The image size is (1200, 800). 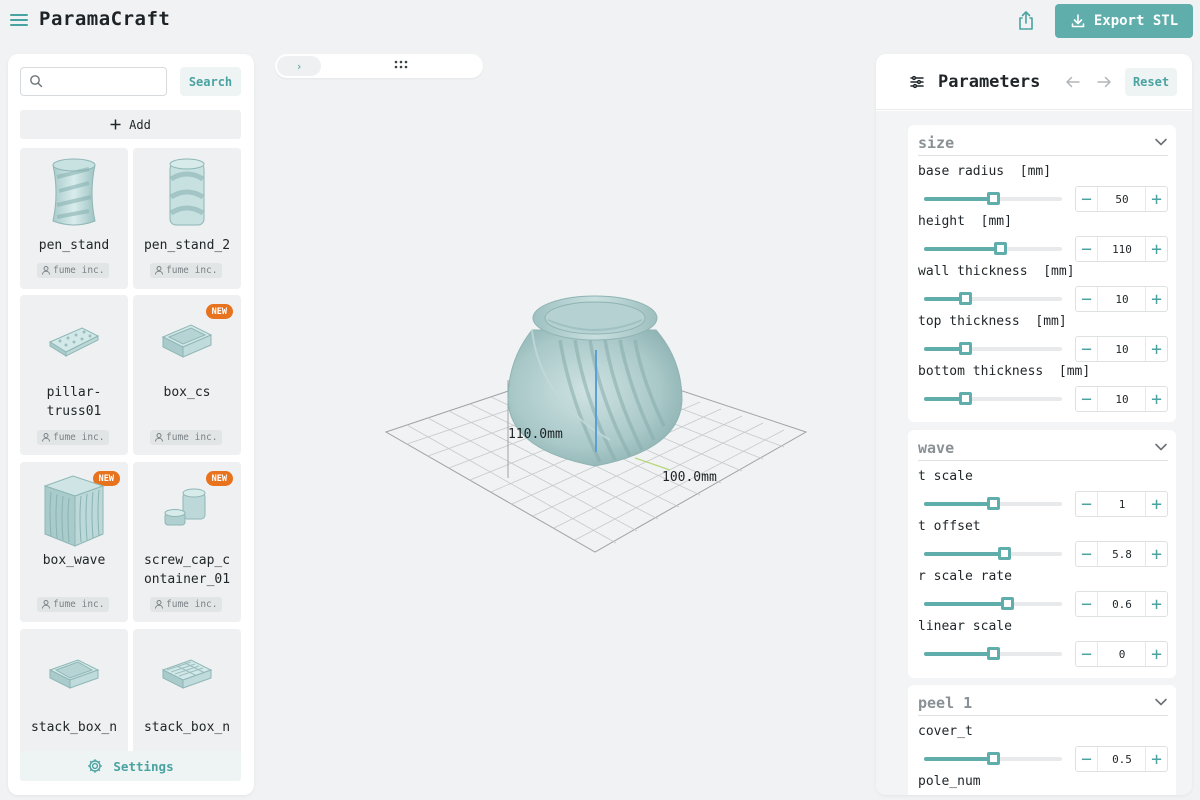 What do you see at coordinates (1043, 450) in the screenshot?
I see `group-header: wave` at bounding box center [1043, 450].